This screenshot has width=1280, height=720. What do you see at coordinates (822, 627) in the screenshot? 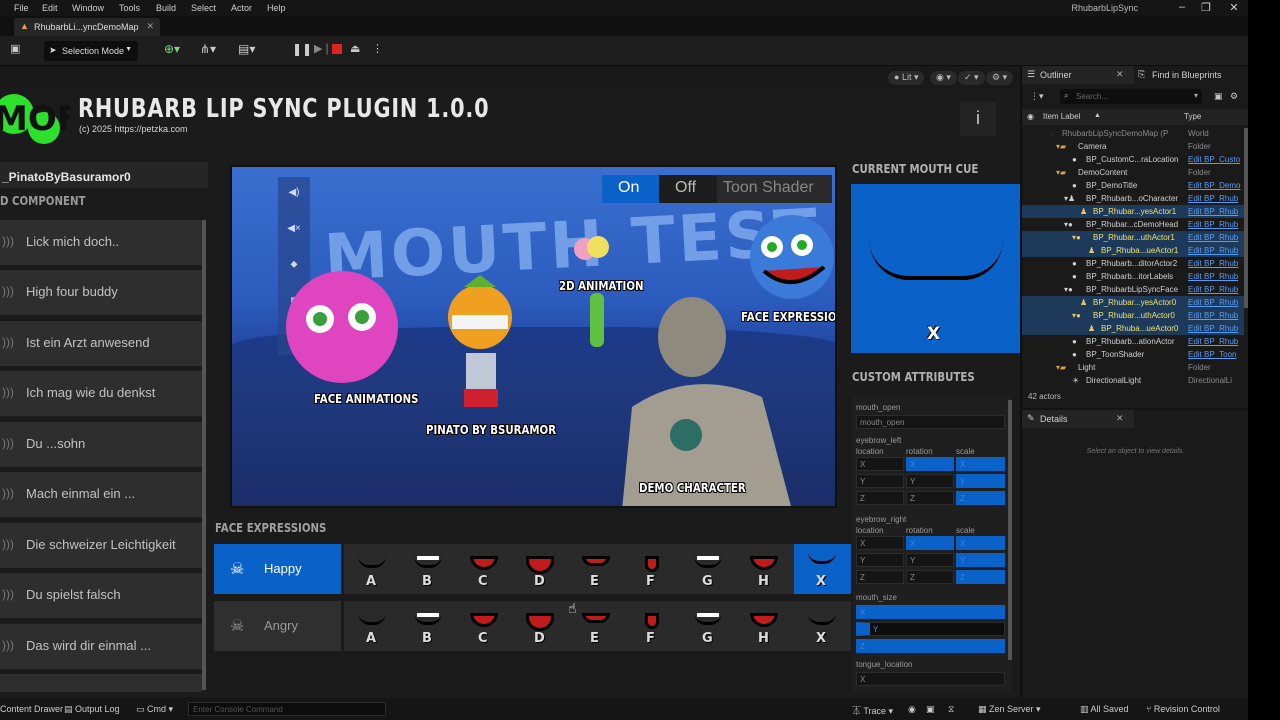
I see `cue-button-x: X` at bounding box center [822, 627].